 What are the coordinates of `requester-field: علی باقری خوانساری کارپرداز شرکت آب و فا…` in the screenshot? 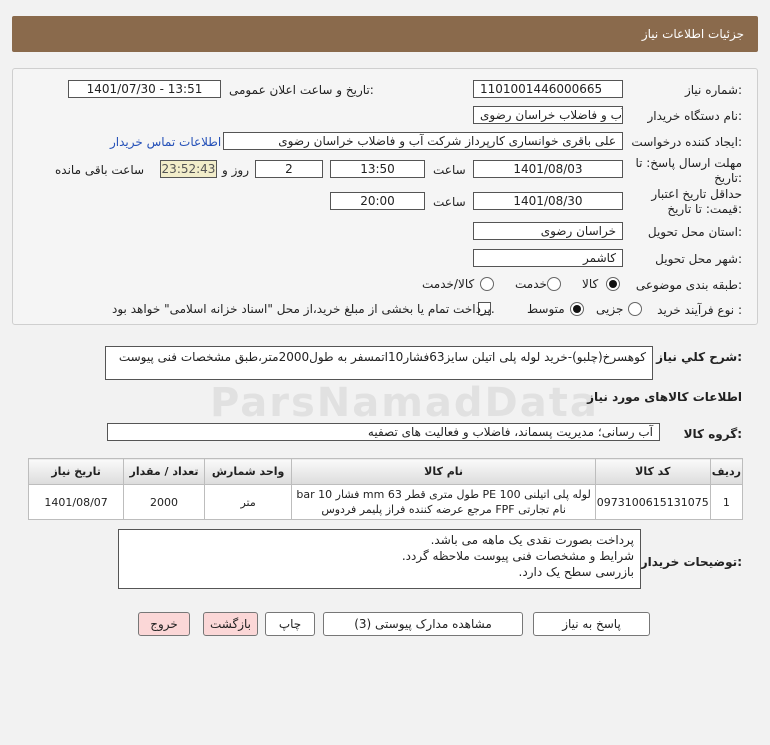 It's located at (423, 141).